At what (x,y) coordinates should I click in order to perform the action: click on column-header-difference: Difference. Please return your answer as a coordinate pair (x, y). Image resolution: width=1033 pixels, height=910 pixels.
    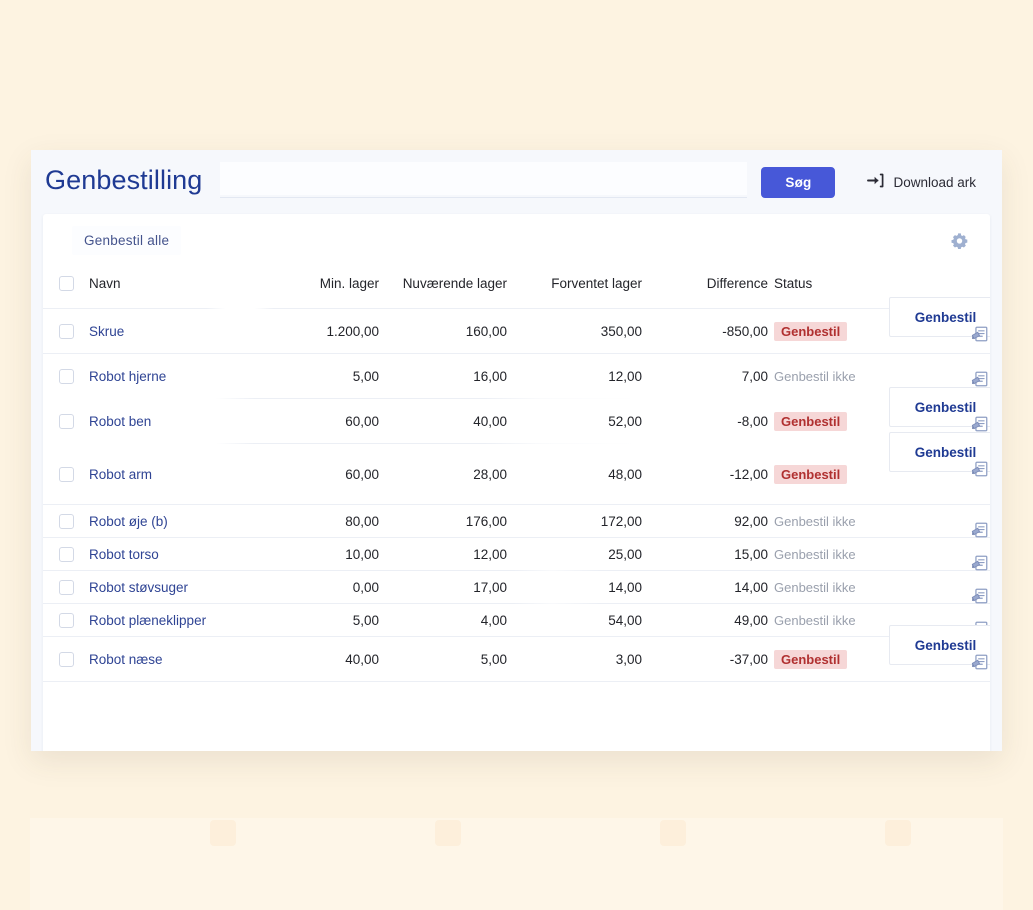
    Looking at the image, I should click on (705, 281).